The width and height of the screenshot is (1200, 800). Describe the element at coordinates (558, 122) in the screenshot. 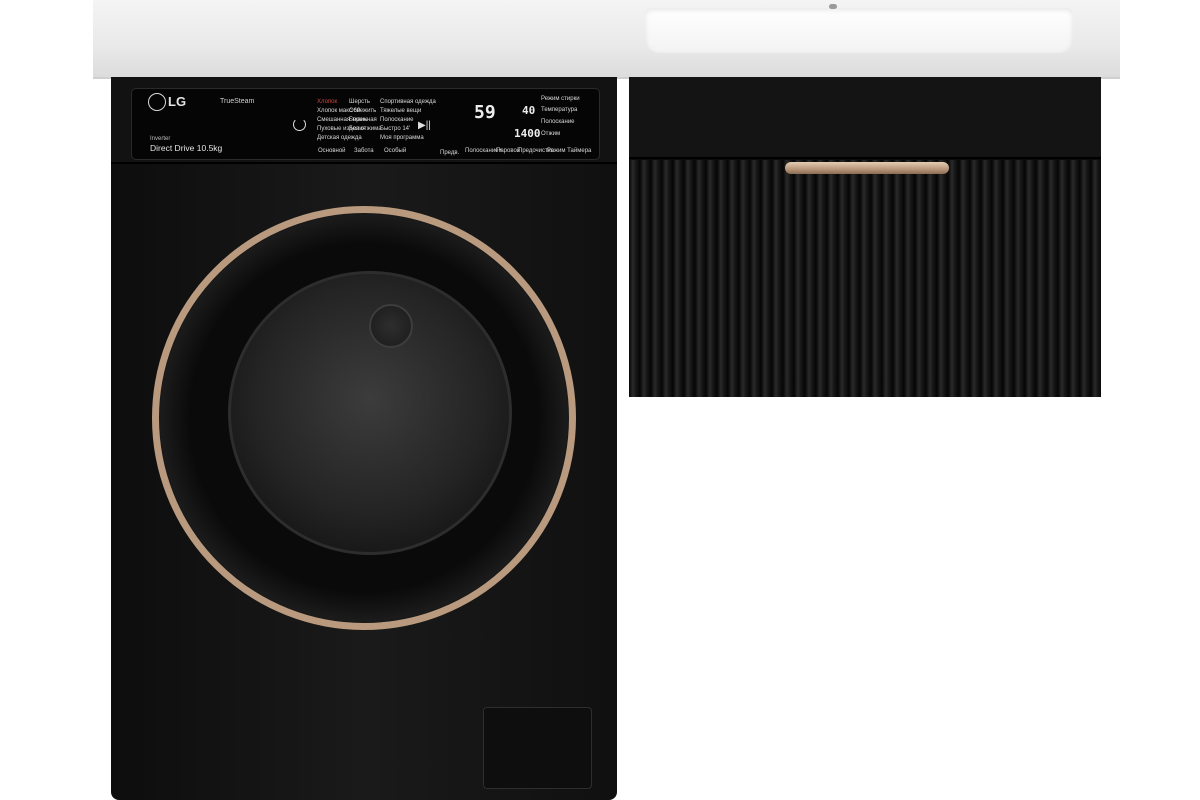

I see `option-label: Полоскание` at that location.